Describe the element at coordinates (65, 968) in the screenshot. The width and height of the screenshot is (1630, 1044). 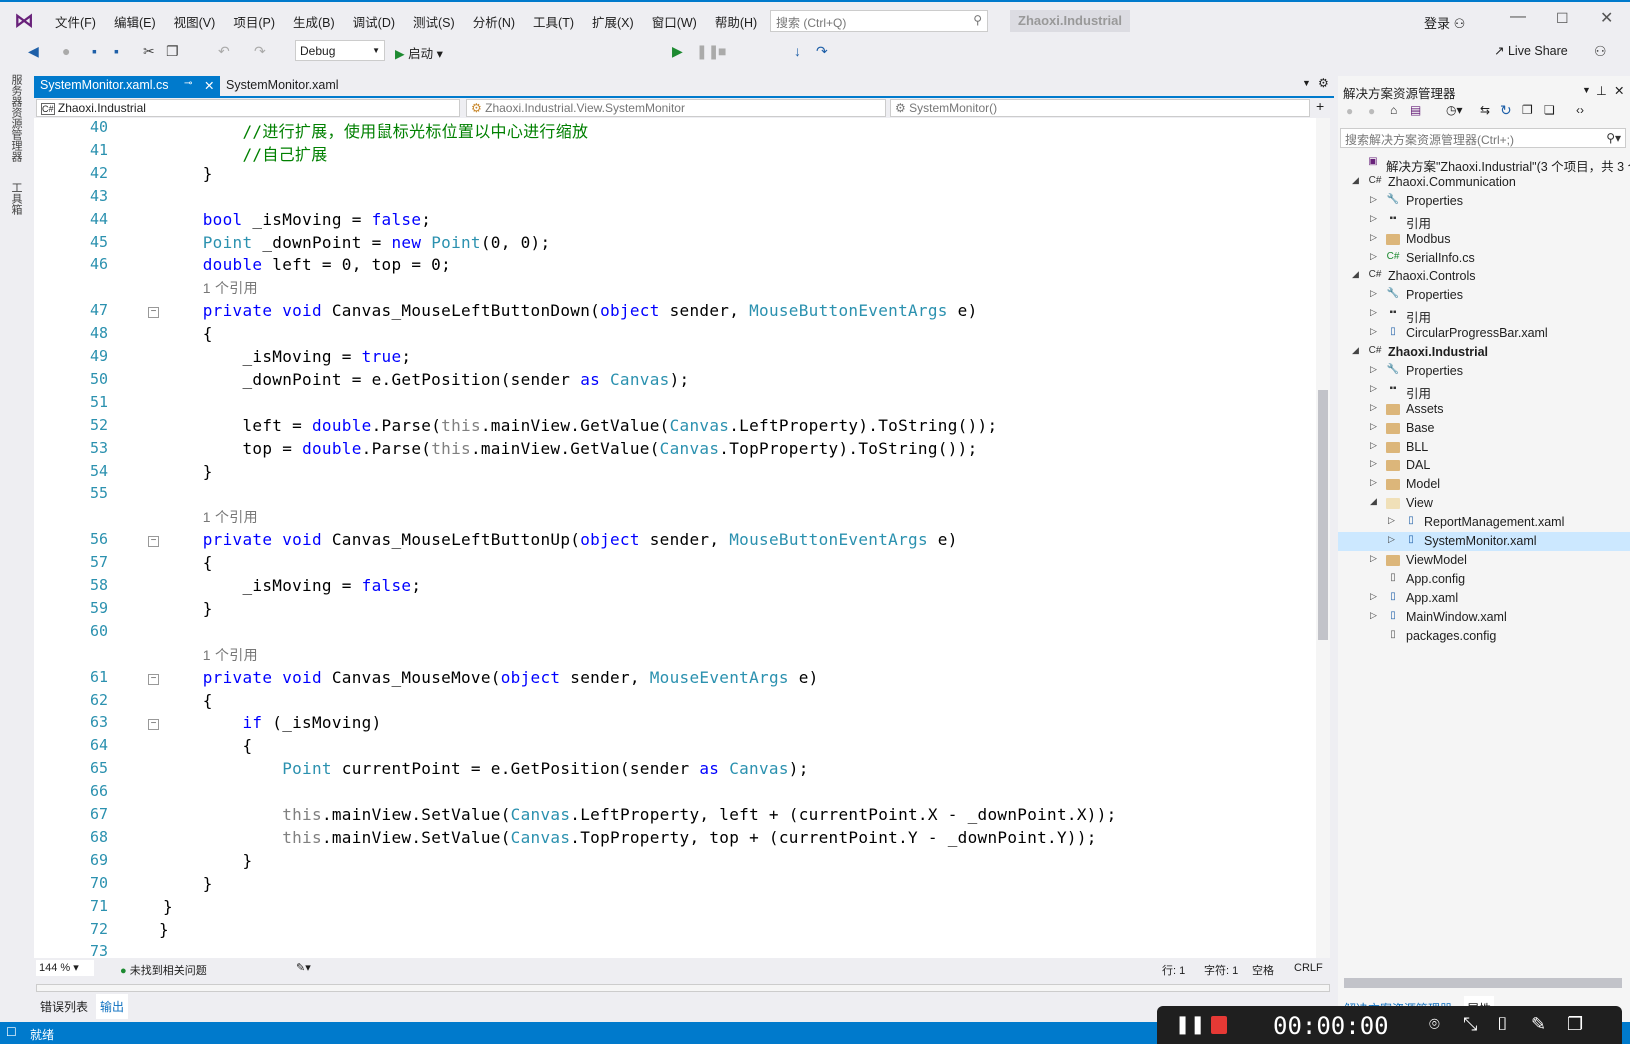
I see `zoom-dropdown: 144 % ▾` at that location.